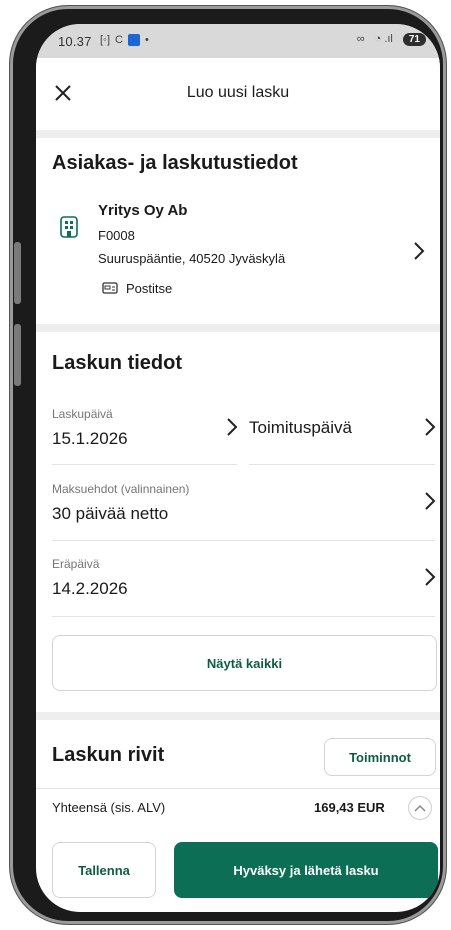  I want to click on app-header: Luo uusi lasku, so click(238, 94).